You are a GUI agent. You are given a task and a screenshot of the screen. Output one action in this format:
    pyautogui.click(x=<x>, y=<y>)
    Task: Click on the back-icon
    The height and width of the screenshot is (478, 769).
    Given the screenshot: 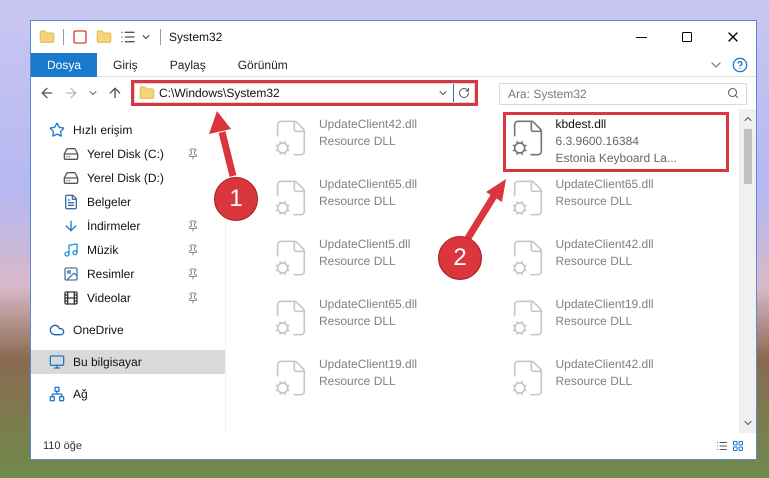 What is the action you would take?
    pyautogui.click(x=47, y=93)
    